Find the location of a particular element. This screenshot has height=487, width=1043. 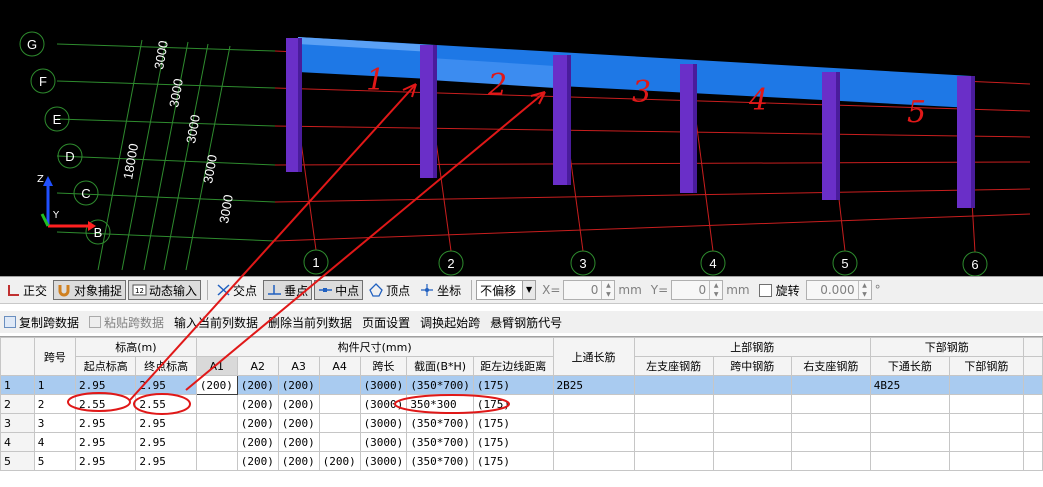

x-offset-input: 0 ▲ ▼ is located at coordinates (589, 290).